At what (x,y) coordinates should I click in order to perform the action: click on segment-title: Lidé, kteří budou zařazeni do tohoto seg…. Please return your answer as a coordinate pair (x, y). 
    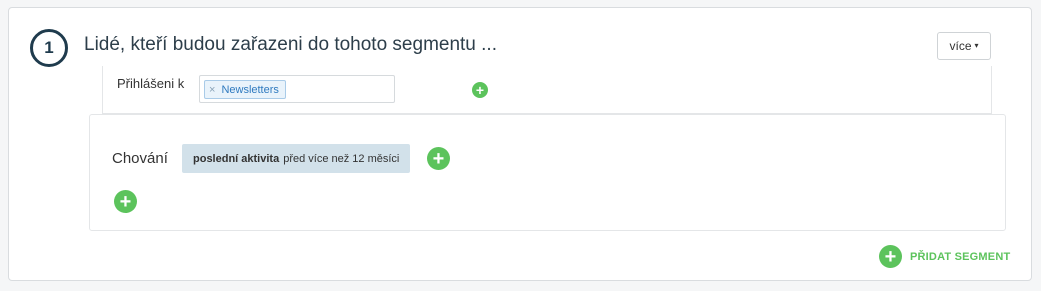
    Looking at the image, I should click on (290, 44).